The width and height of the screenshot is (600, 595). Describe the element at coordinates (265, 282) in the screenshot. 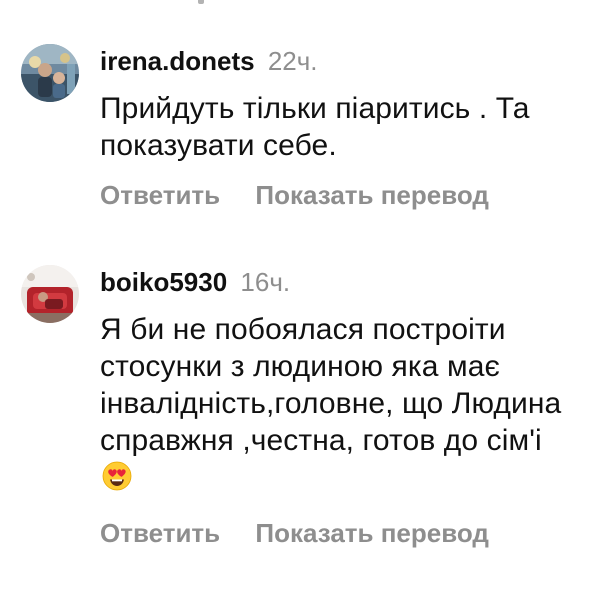

I see `timestamp: 16ч.` at that location.